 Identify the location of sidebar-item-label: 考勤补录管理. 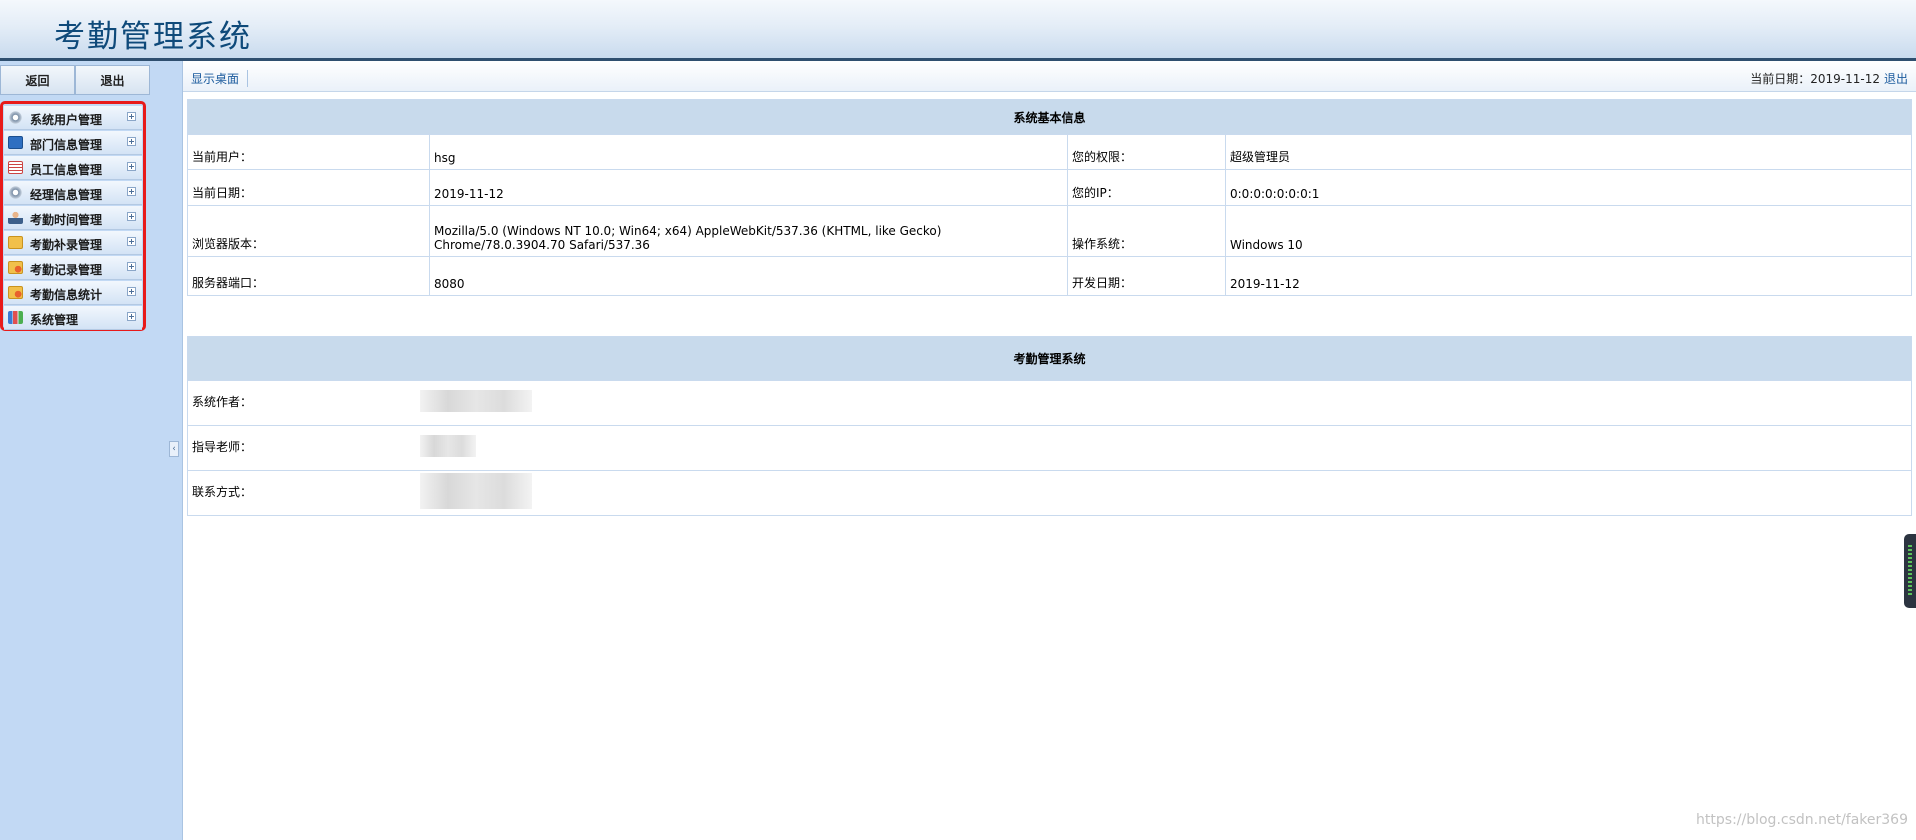
(66, 245).